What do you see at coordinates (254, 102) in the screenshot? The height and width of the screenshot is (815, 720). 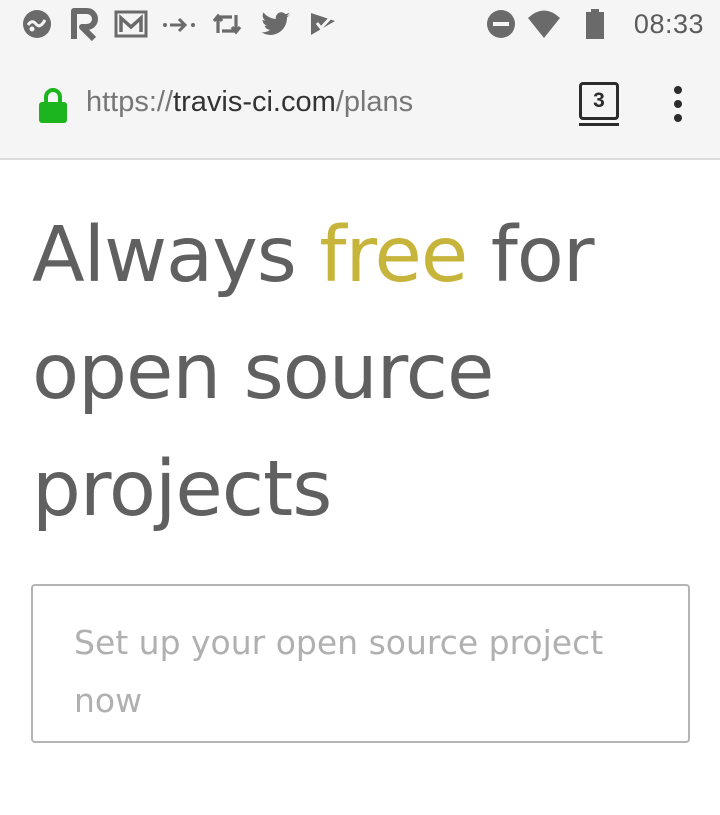 I see `url-host: travis-ci.com` at bounding box center [254, 102].